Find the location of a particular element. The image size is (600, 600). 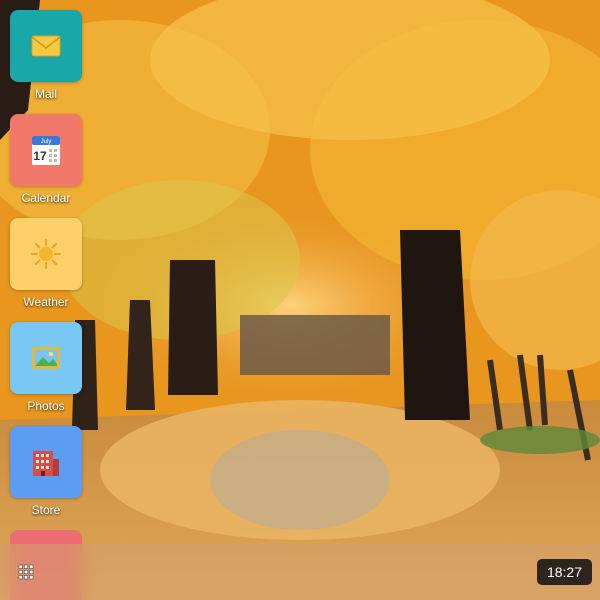

building-icon is located at coordinates (46, 463).